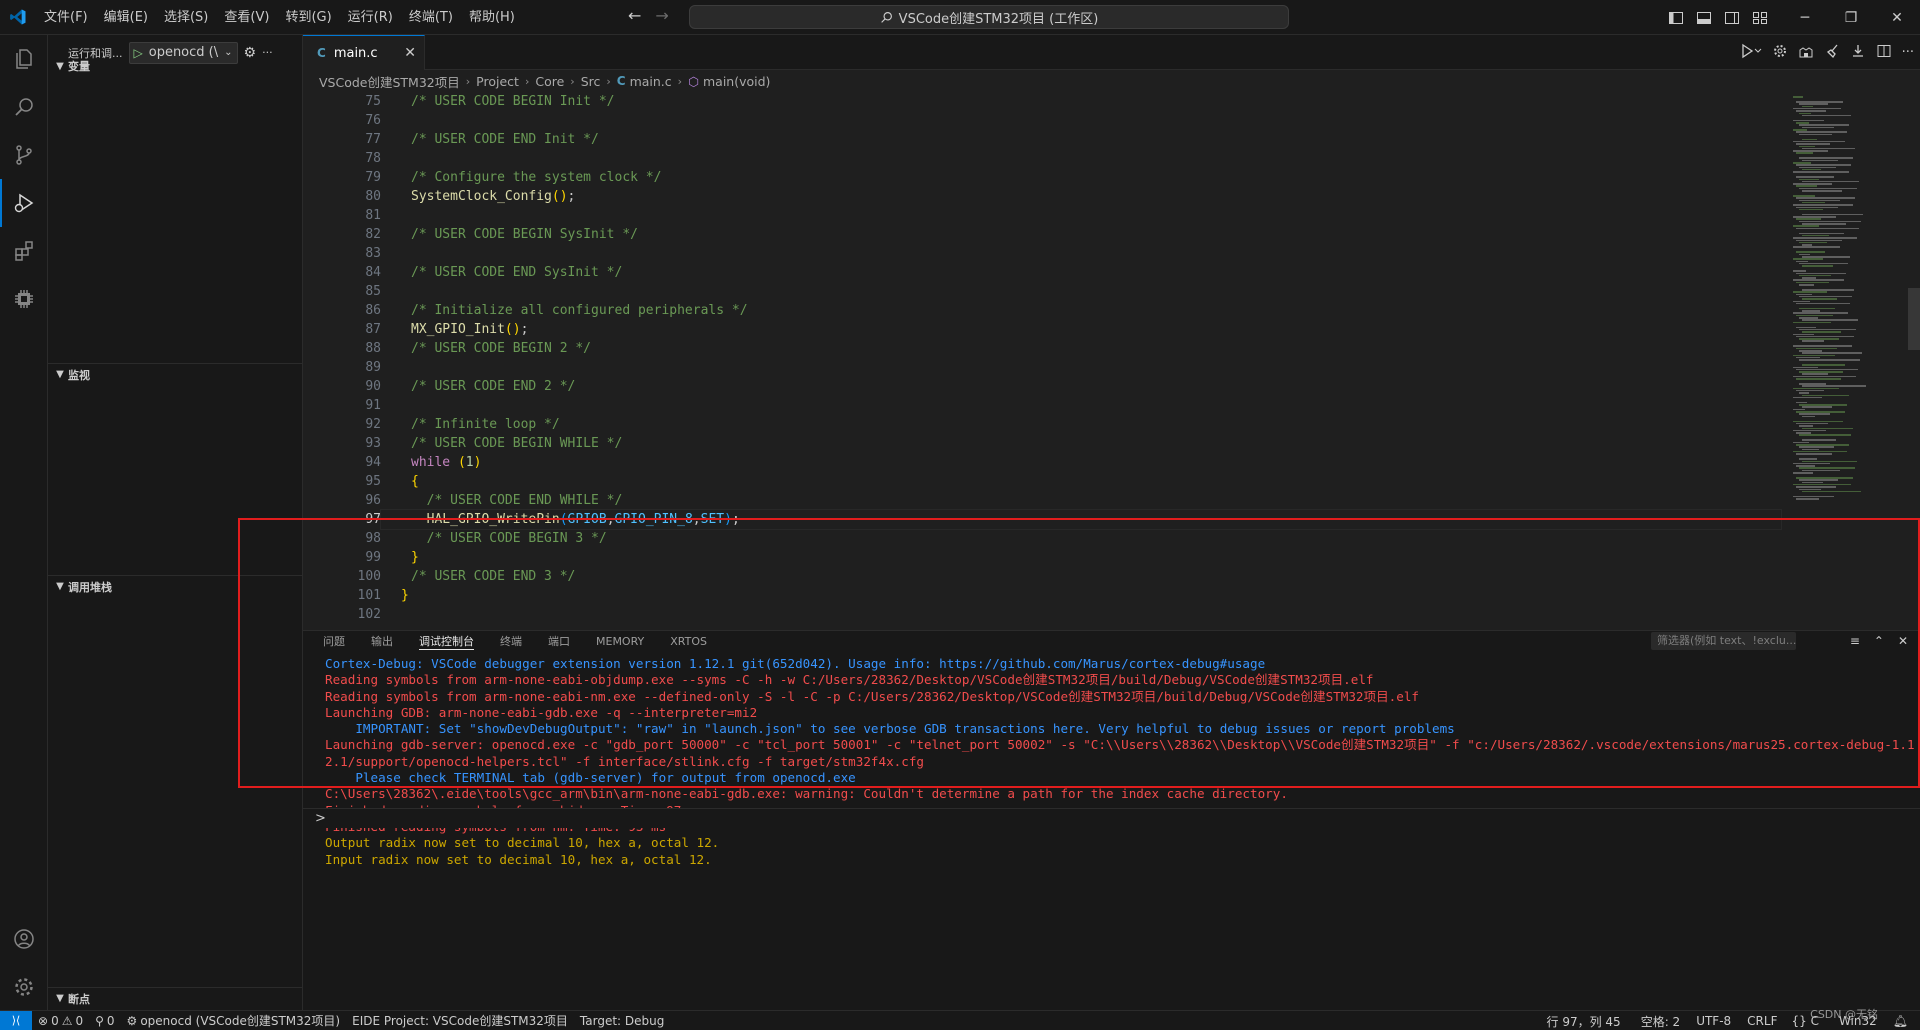  I want to click on code-line: 80 SystemClock_Config();, so click(1043, 196).